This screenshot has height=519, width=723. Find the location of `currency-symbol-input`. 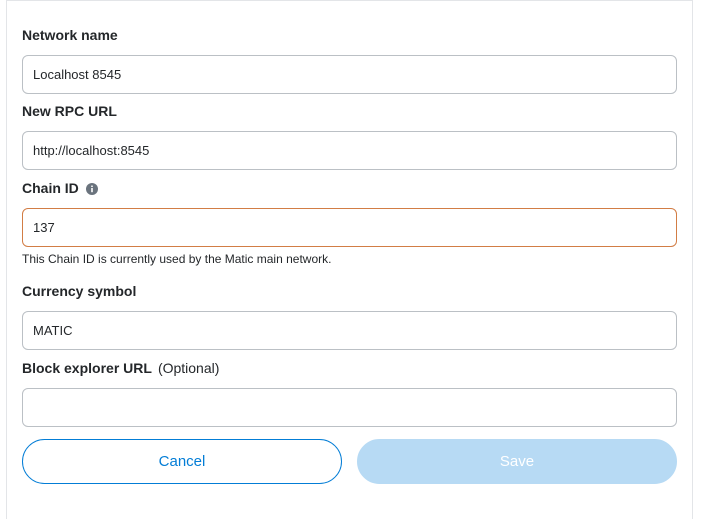

currency-symbol-input is located at coordinates (349, 330).